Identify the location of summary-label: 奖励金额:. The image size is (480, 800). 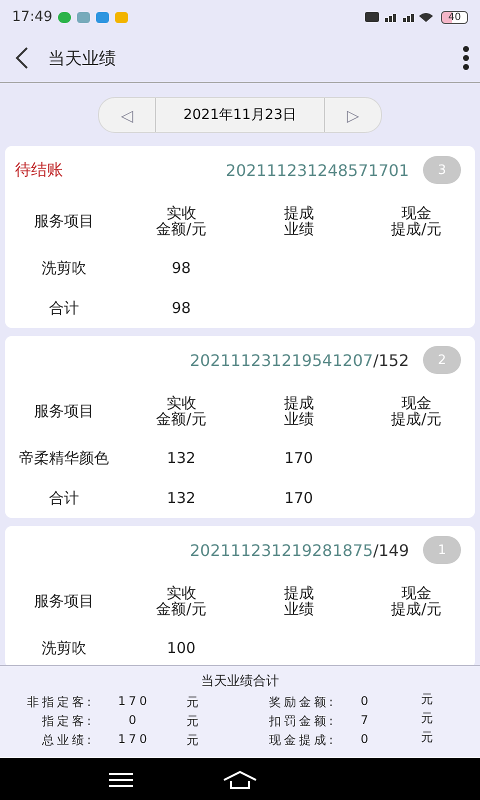
(302, 702).